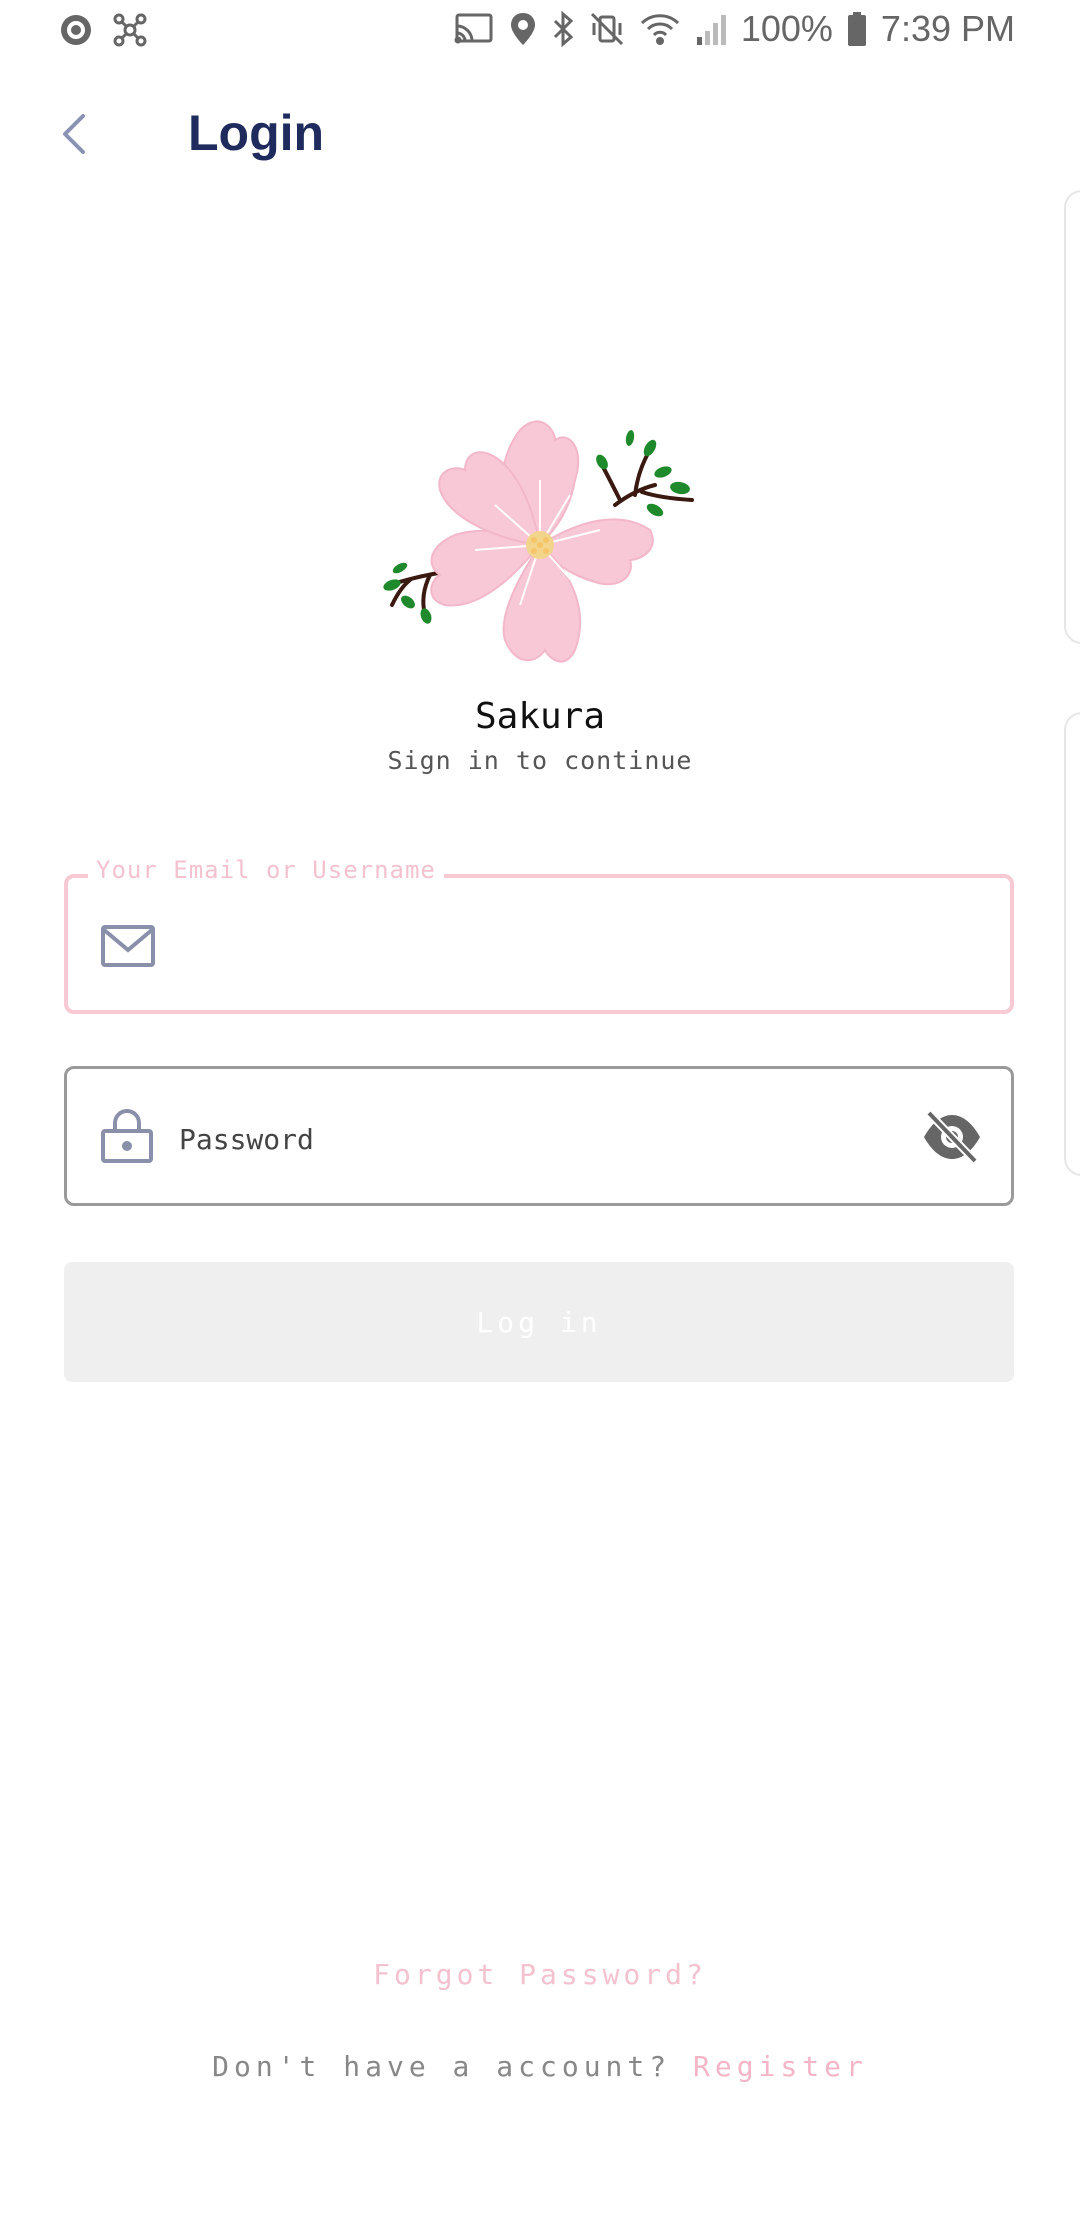 This screenshot has width=1080, height=2220. I want to click on app-name: Sakura, so click(540, 716).